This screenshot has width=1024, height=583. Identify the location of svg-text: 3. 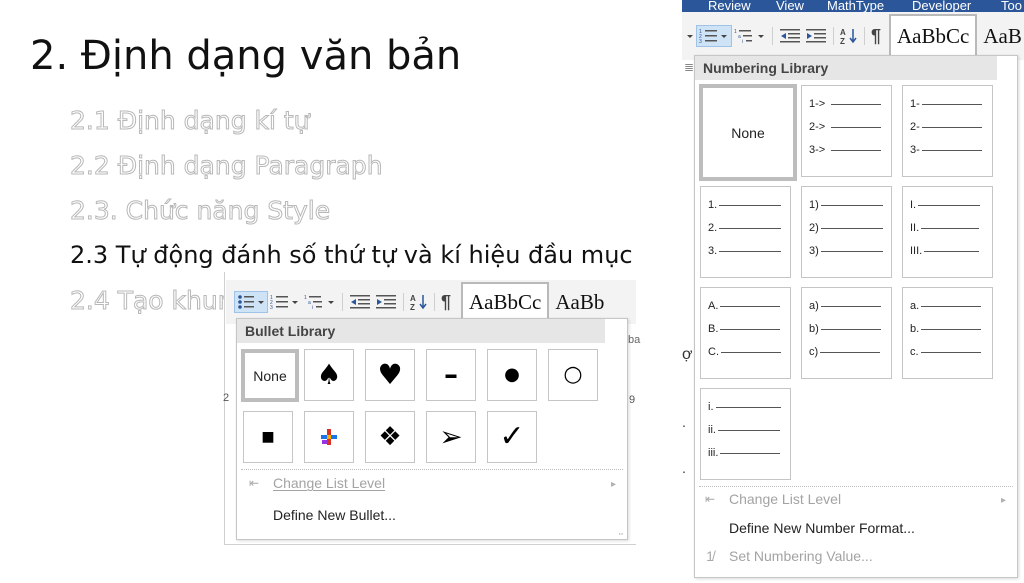
(271, 307).